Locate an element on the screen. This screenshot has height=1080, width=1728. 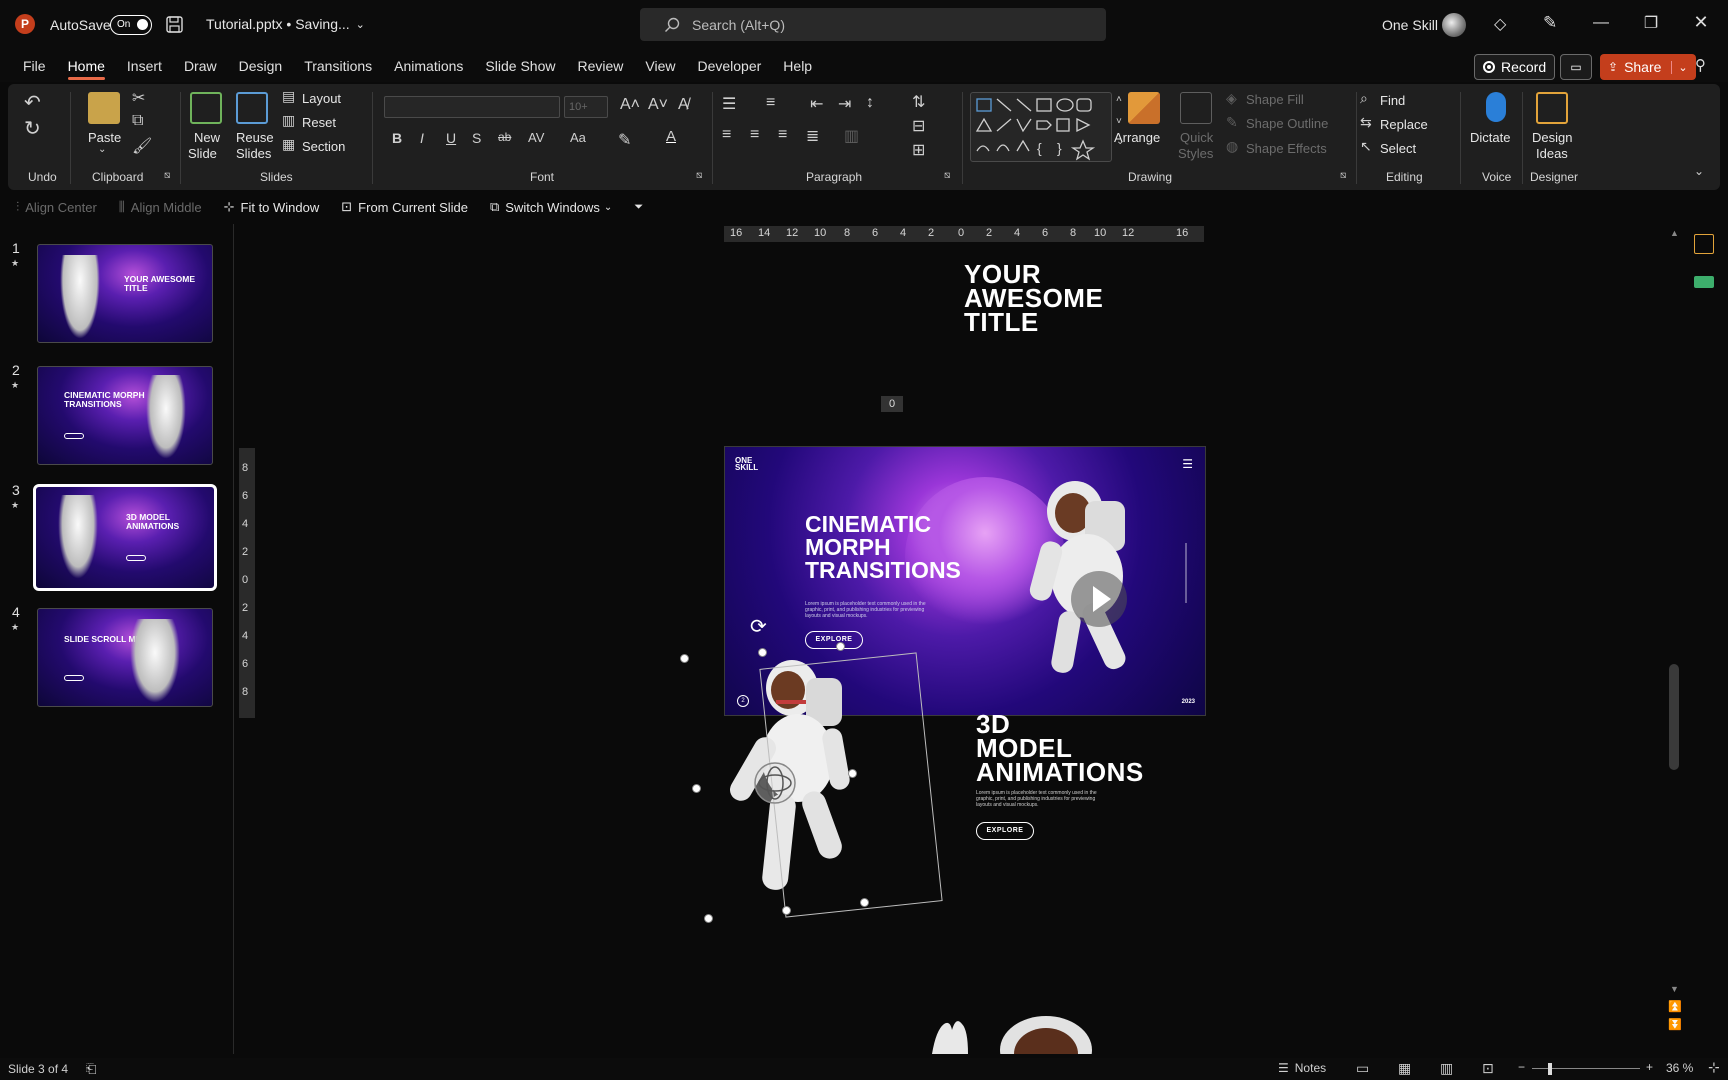
new-slide-label-2: Slide is located at coordinates (202, 153).